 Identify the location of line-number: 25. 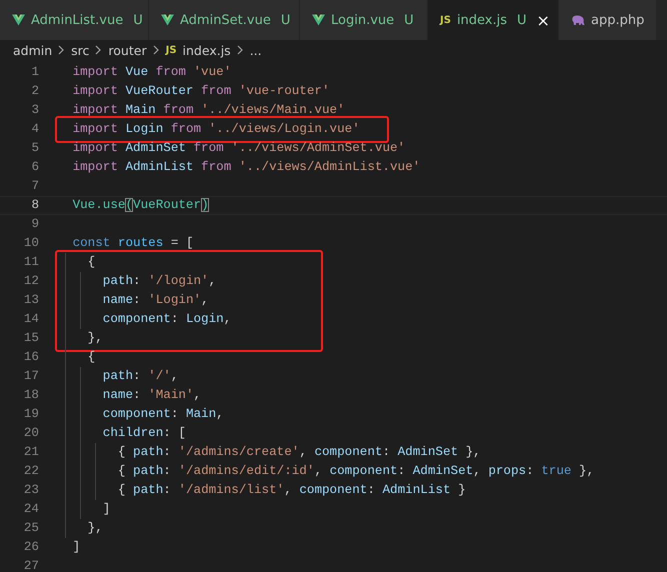
(30, 528).